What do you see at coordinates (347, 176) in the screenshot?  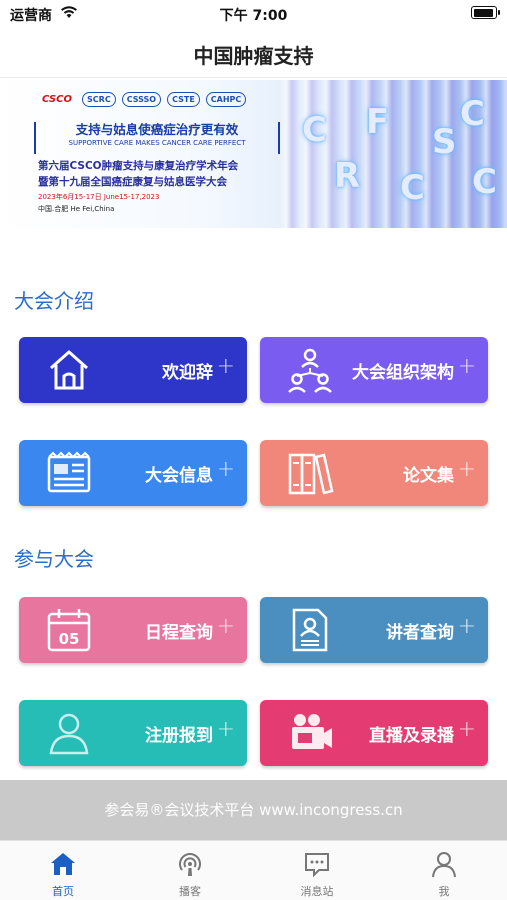 I see `banner-letter: R` at bounding box center [347, 176].